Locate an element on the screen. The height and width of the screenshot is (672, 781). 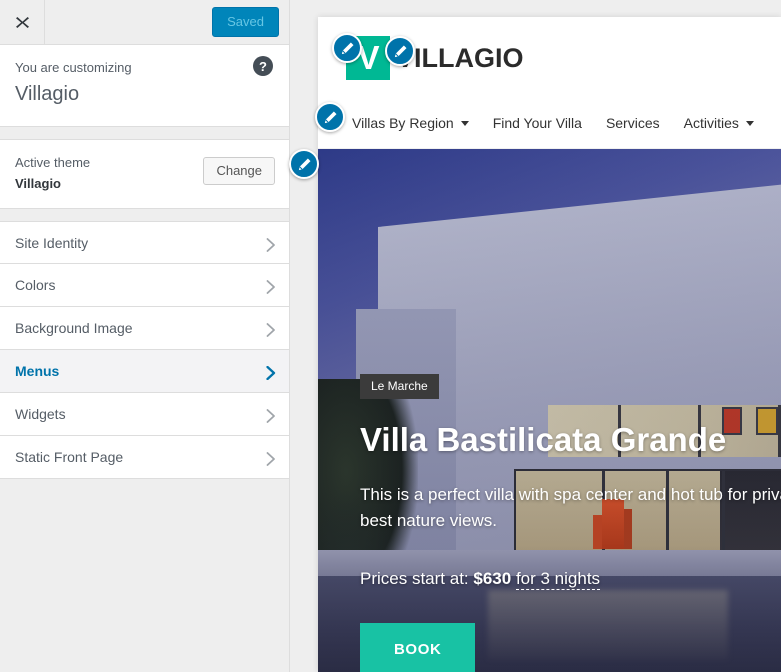
panel-gap is located at coordinates (144, 133).